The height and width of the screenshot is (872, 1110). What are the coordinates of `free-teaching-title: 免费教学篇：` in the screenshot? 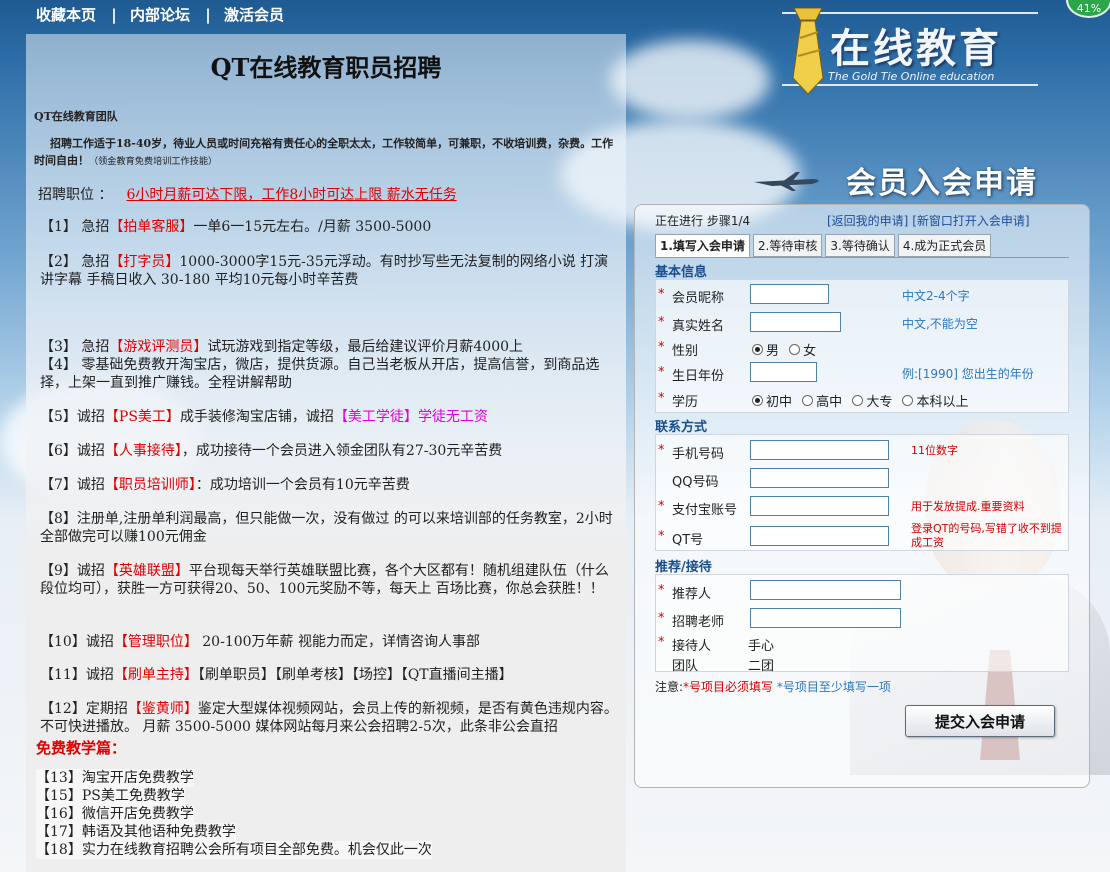 It's located at (81, 748).